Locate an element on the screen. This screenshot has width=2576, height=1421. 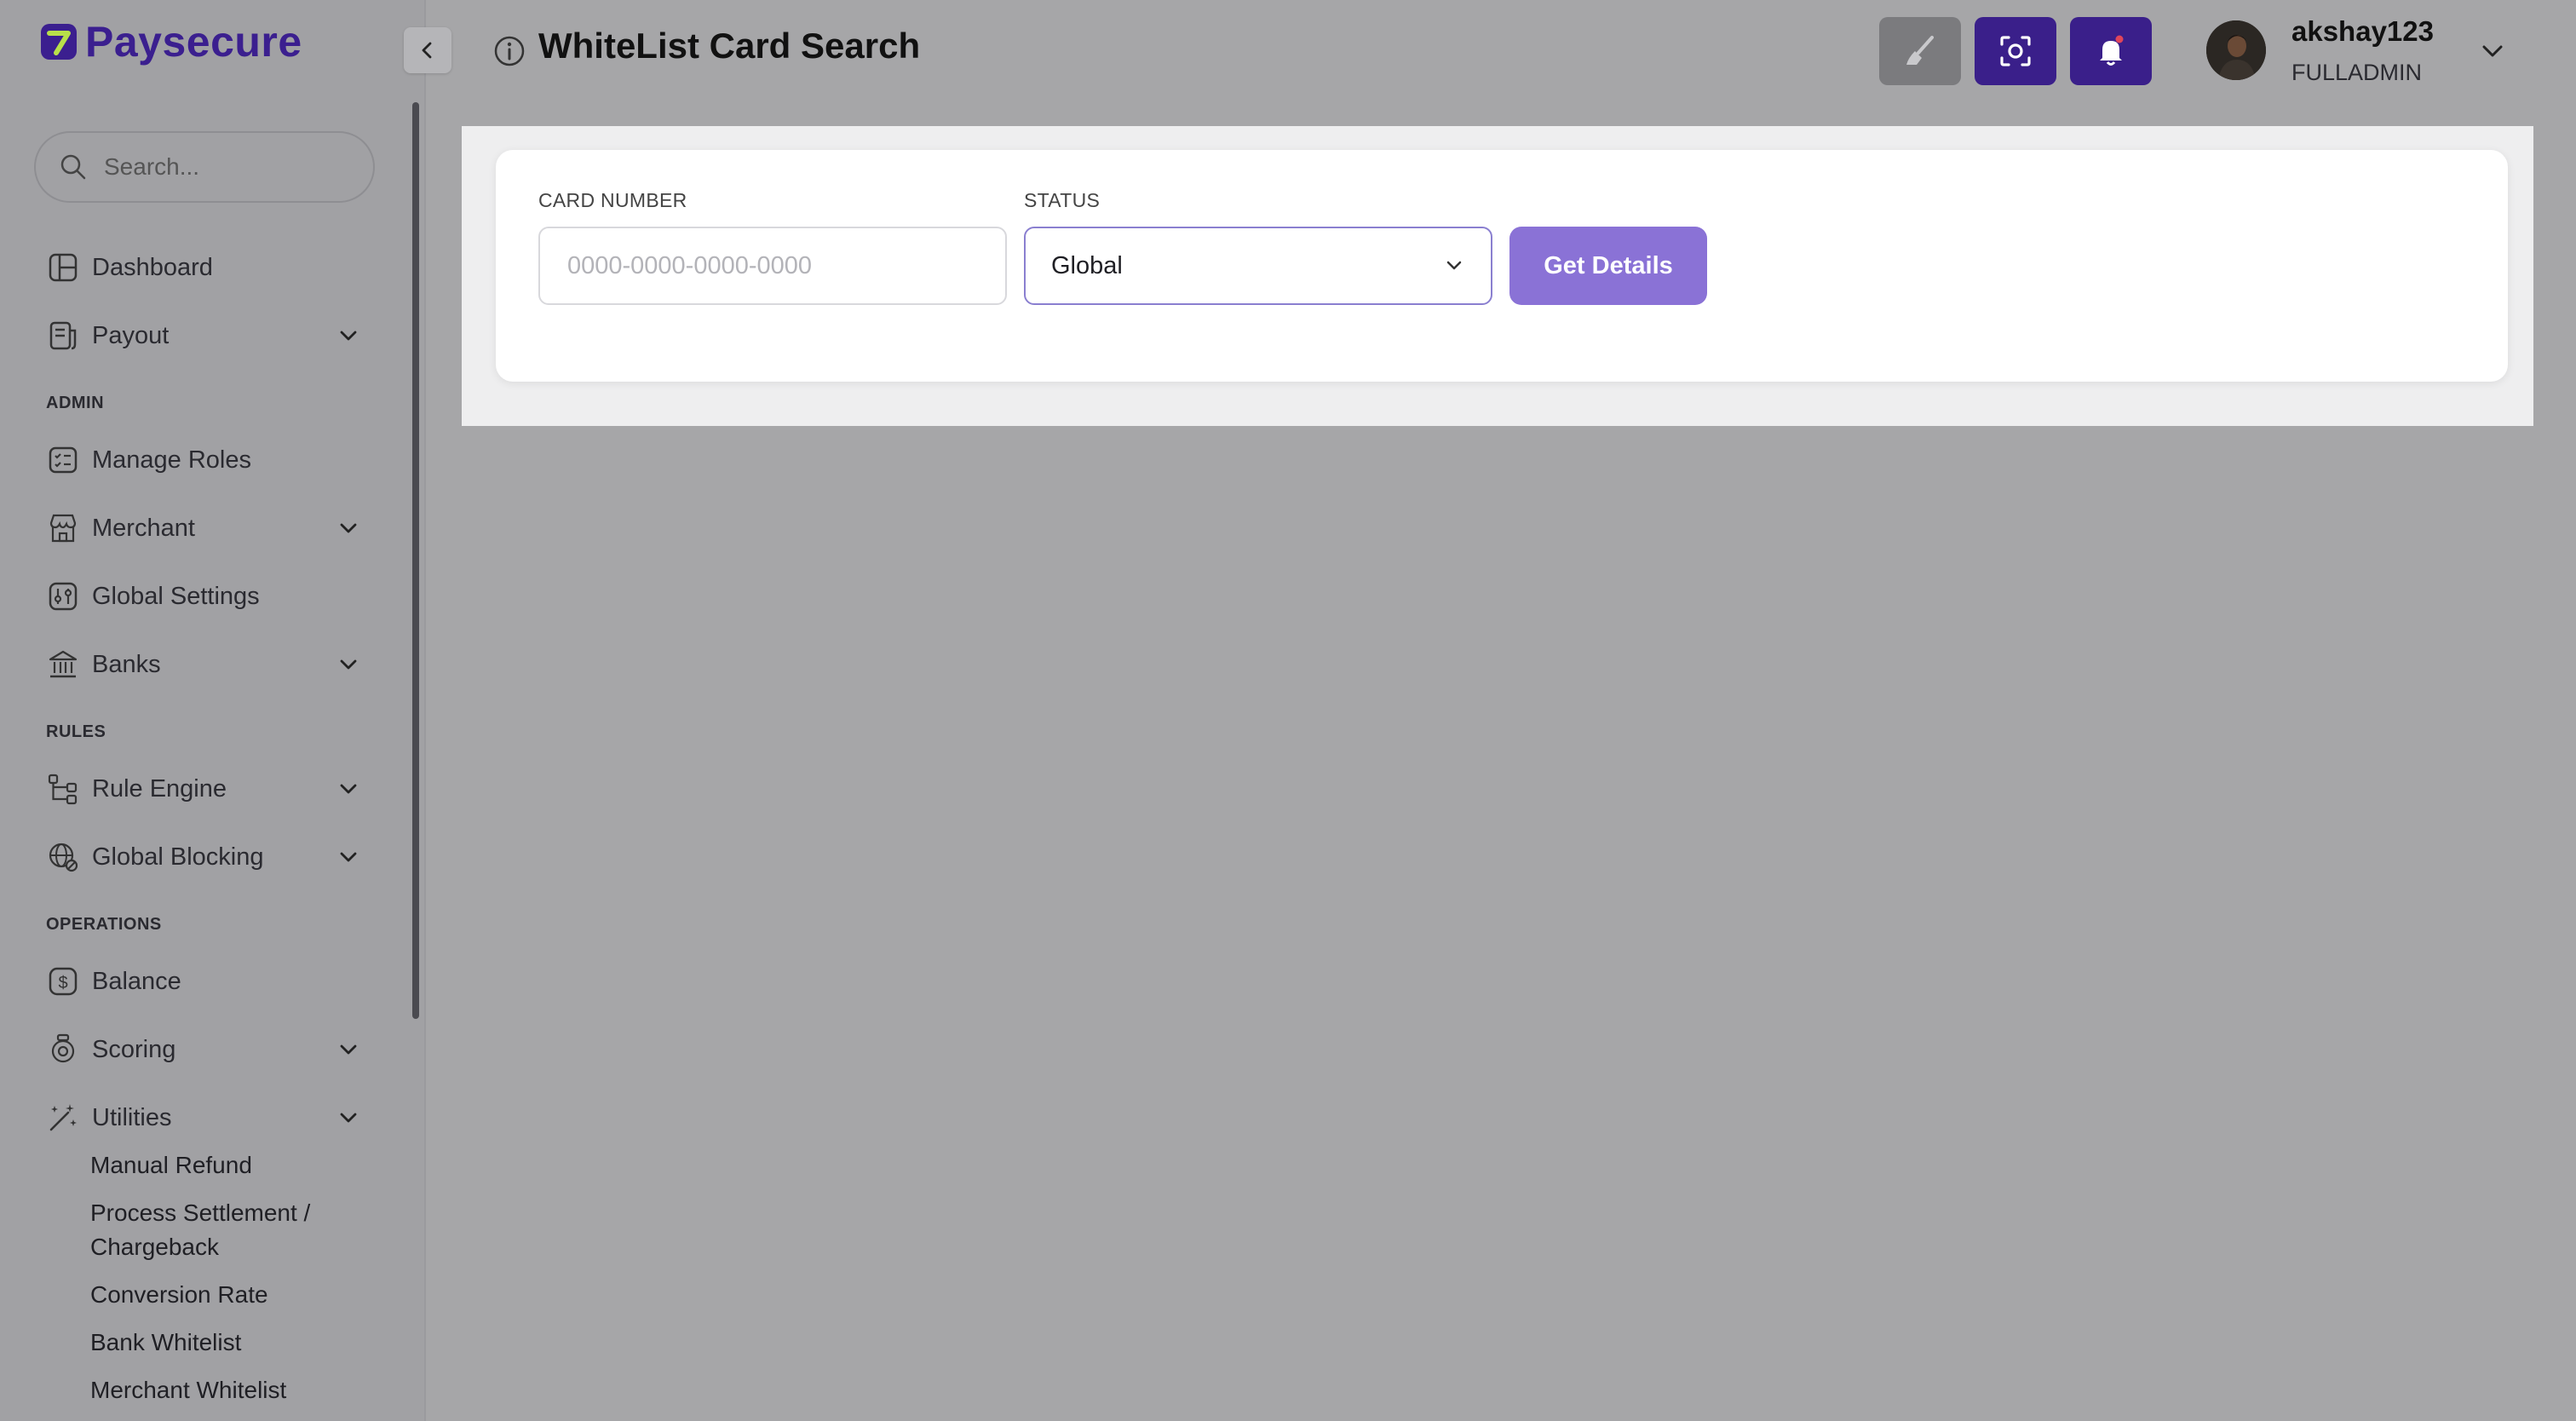
sidebar-item-label: Dashboard is located at coordinates (153, 267).